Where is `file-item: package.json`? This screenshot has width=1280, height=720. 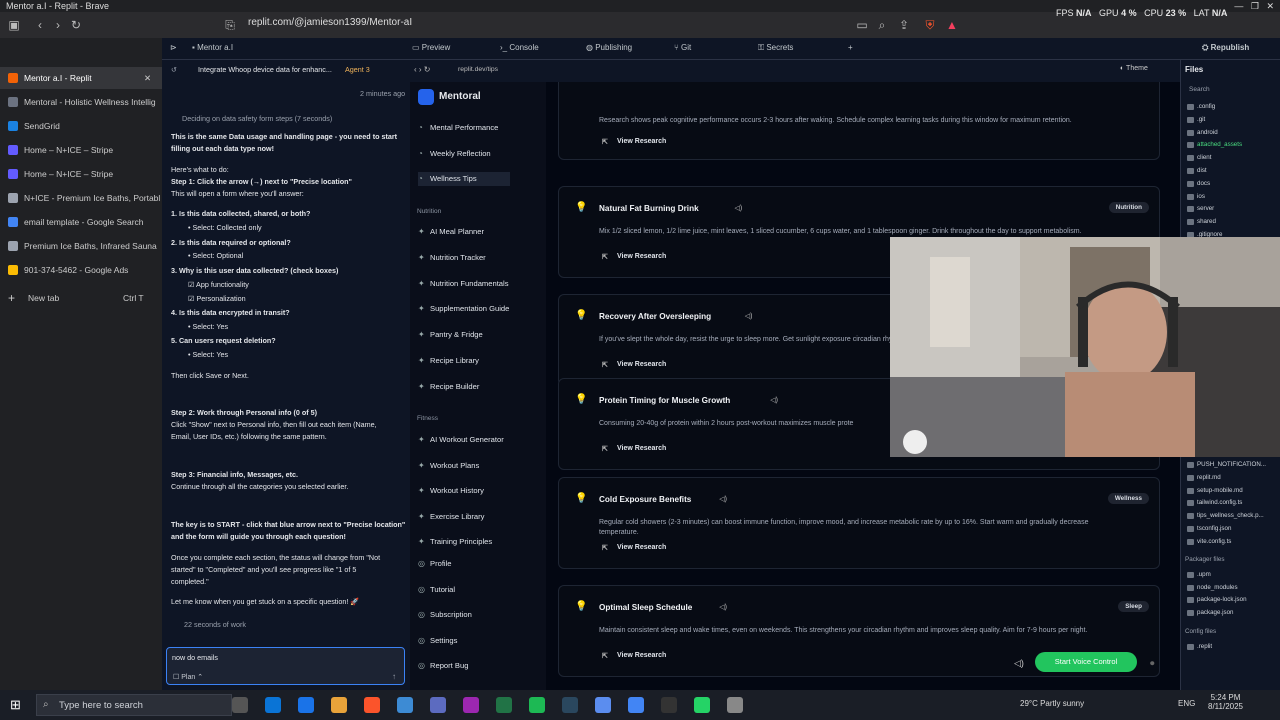 file-item: package.json is located at coordinates (1209, 613).